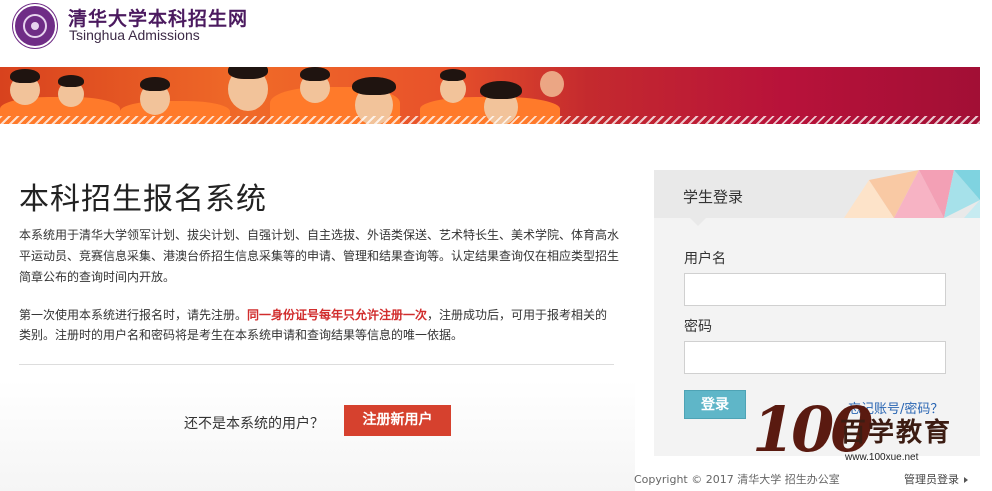 The width and height of the screenshot is (992, 491). Describe the element at coordinates (705, 259) in the screenshot. I see `username-label: 用户名` at that location.